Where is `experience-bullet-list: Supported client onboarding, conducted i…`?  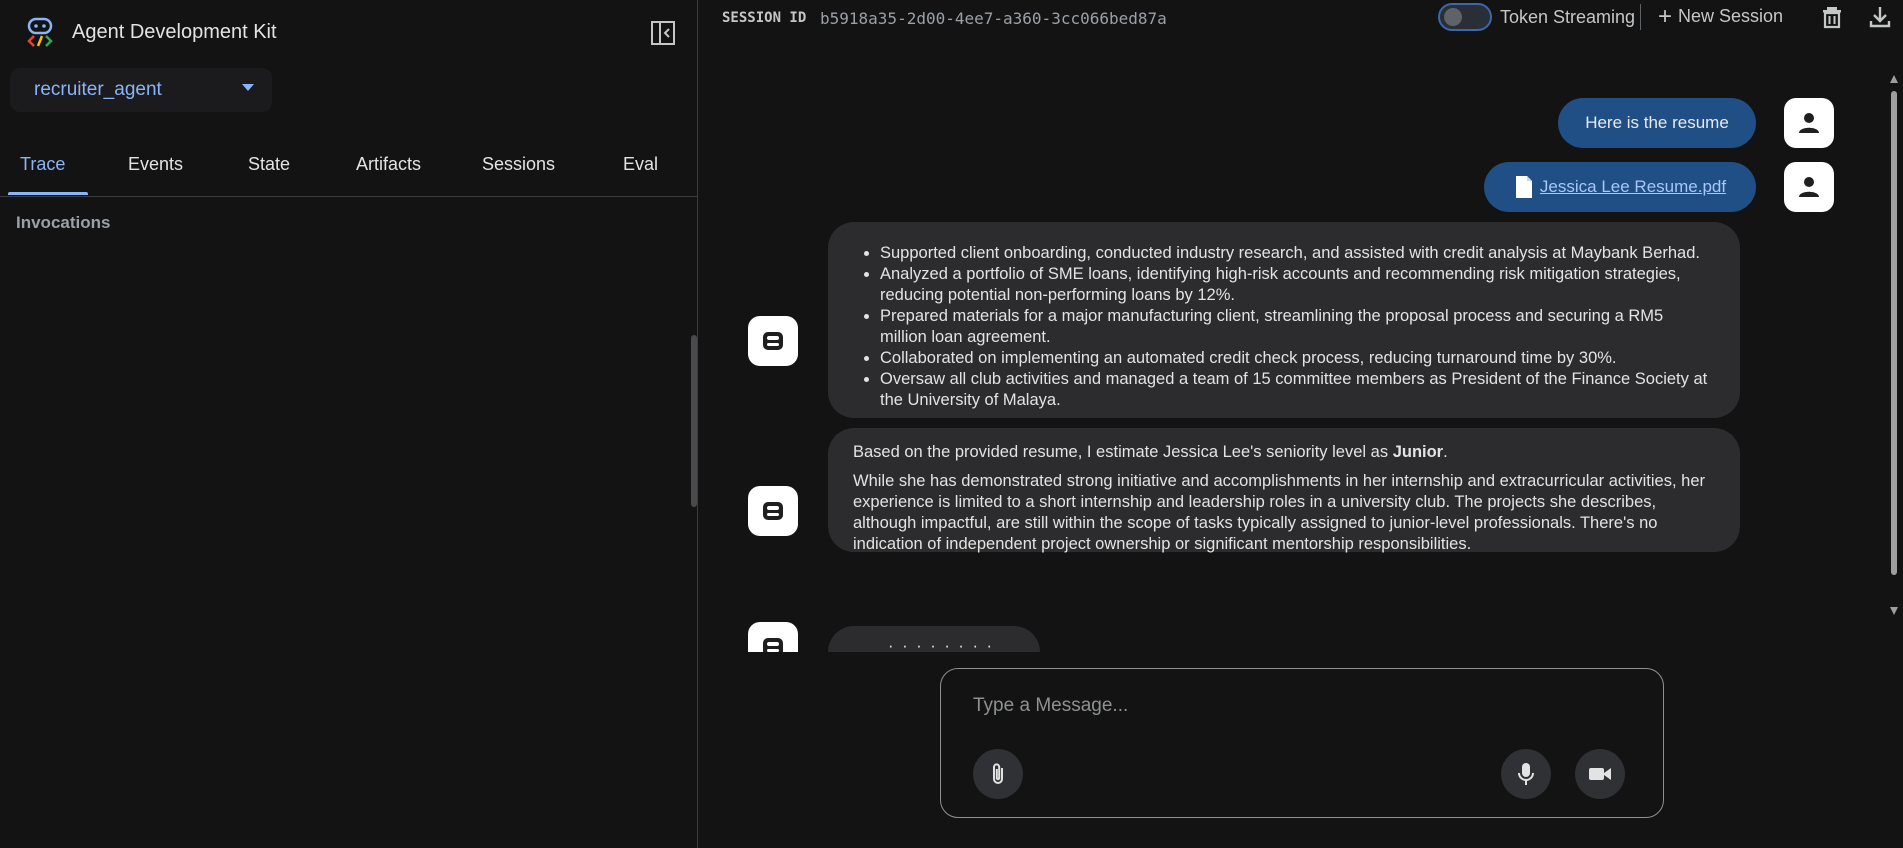 experience-bullet-list: Supported client onboarding, conducted i… is located at coordinates (1270, 327).